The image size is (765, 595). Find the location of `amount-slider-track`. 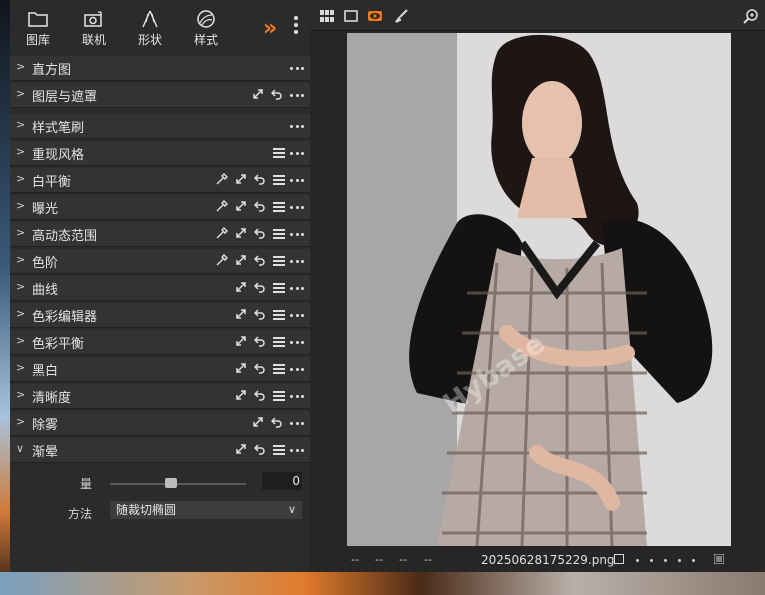

amount-slider-track is located at coordinates (178, 484).